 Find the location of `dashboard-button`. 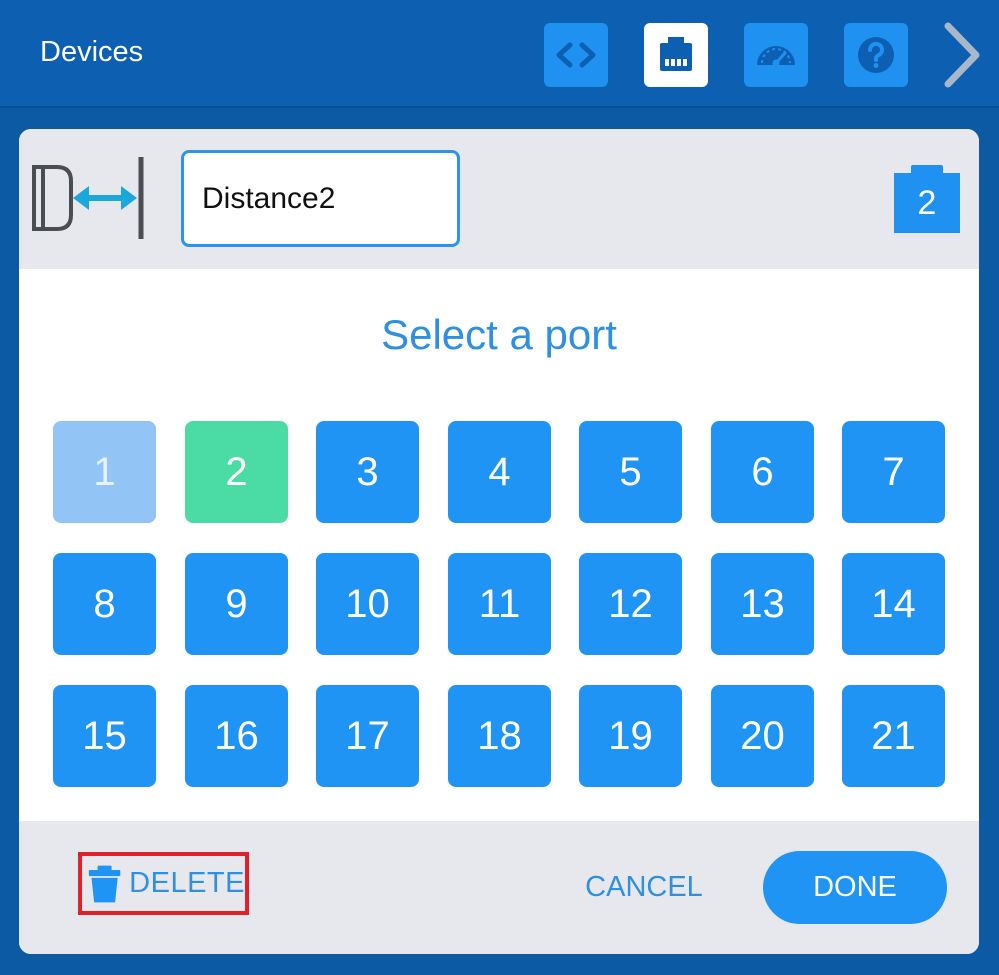

dashboard-button is located at coordinates (776, 55).